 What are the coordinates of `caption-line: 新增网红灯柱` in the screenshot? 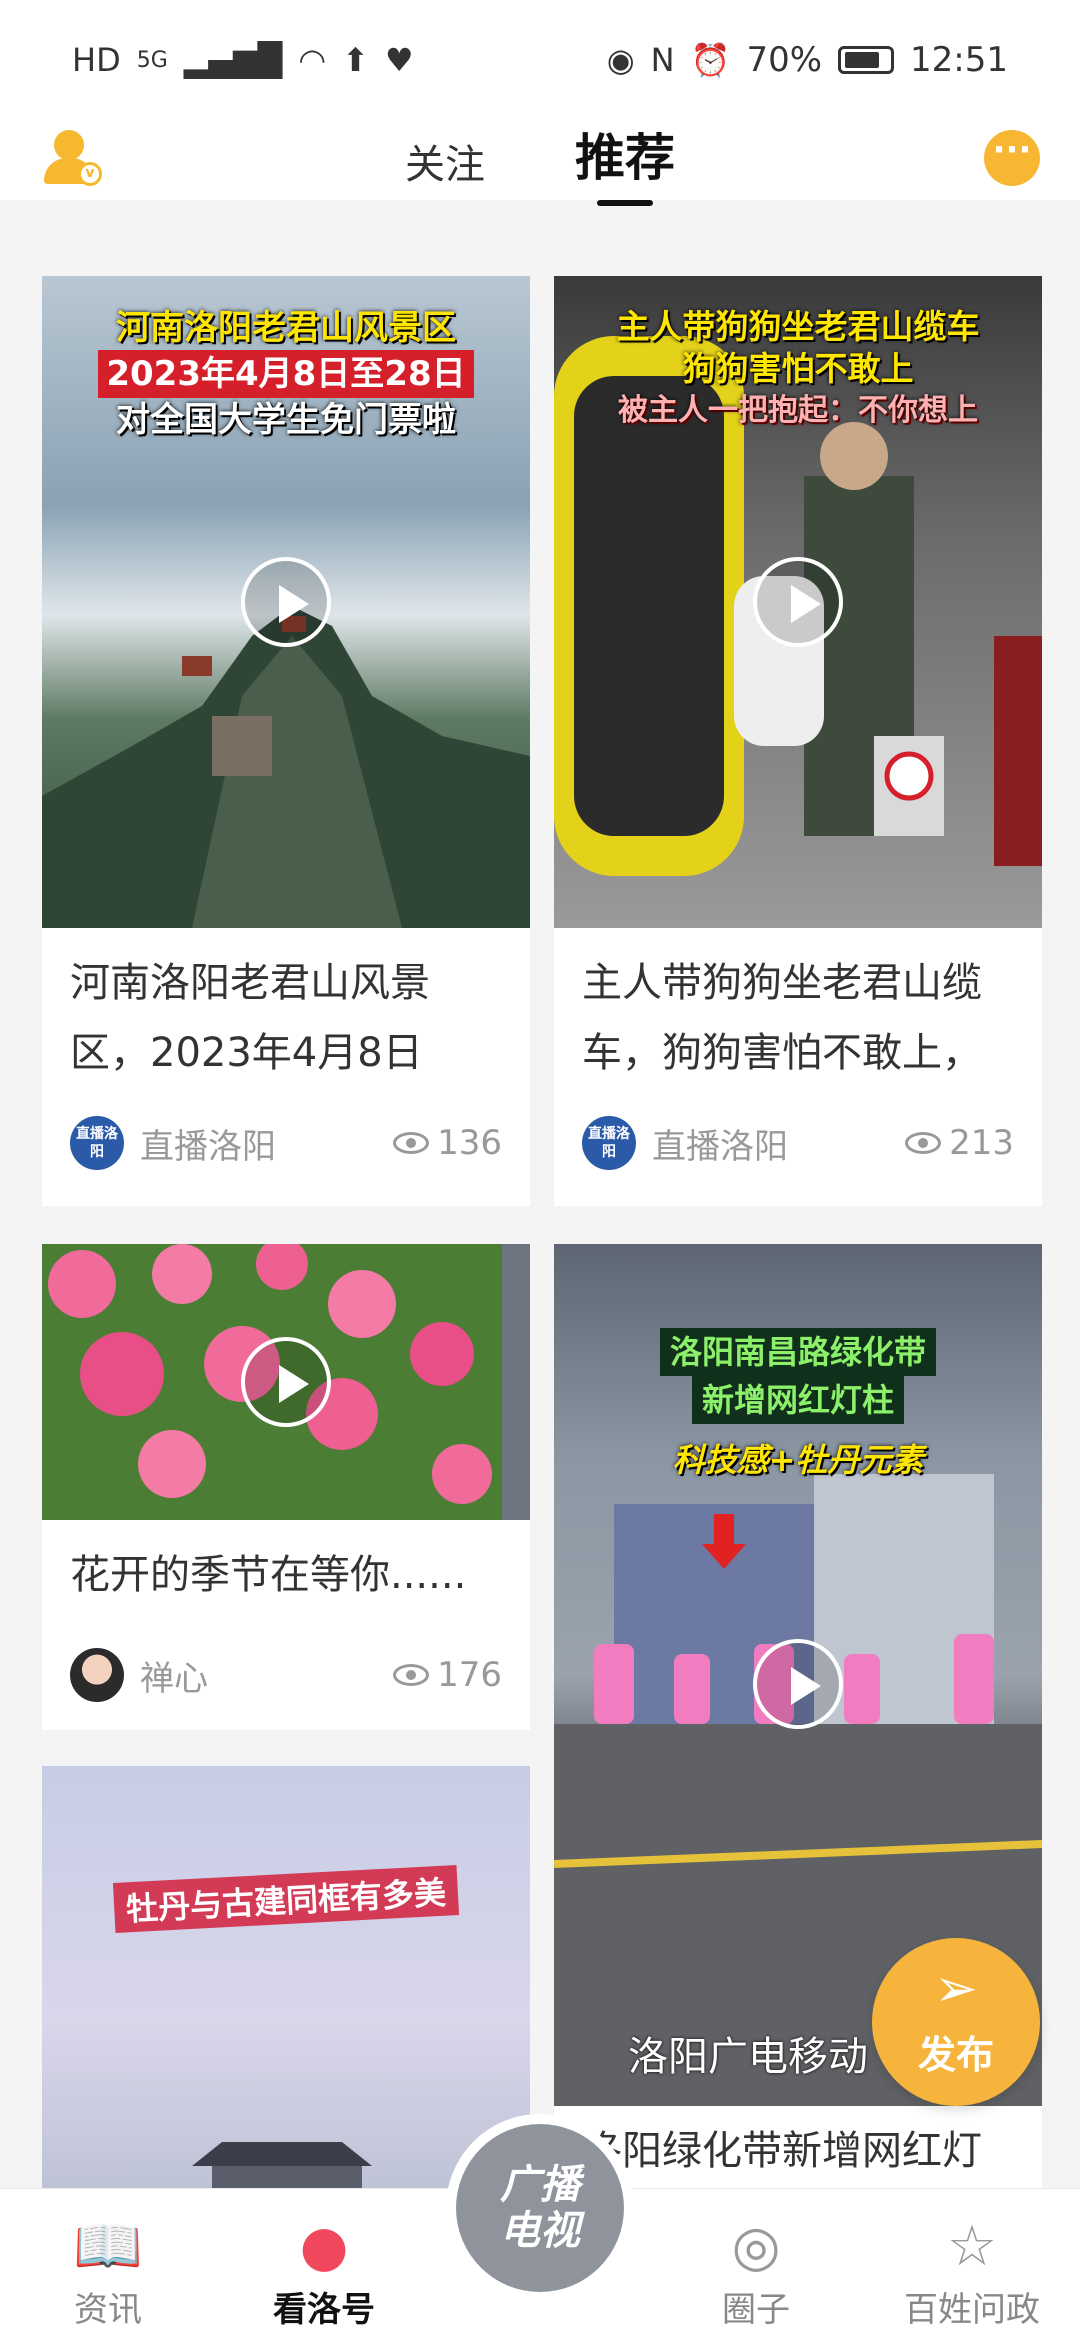 It's located at (797, 1400).